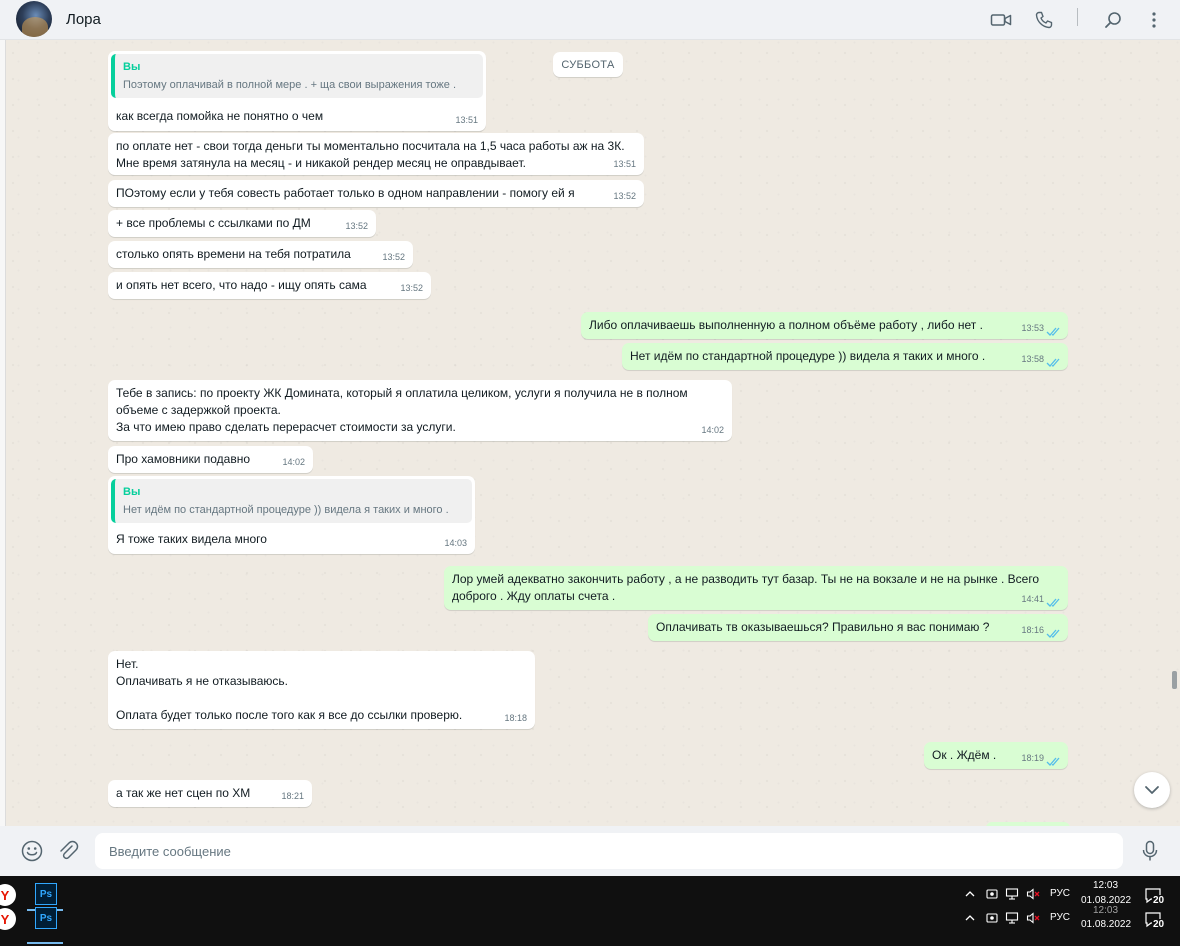 This screenshot has width=1180, height=946. What do you see at coordinates (191, 539) in the screenshot?
I see `message-text: Я тоже таких видела много` at bounding box center [191, 539].